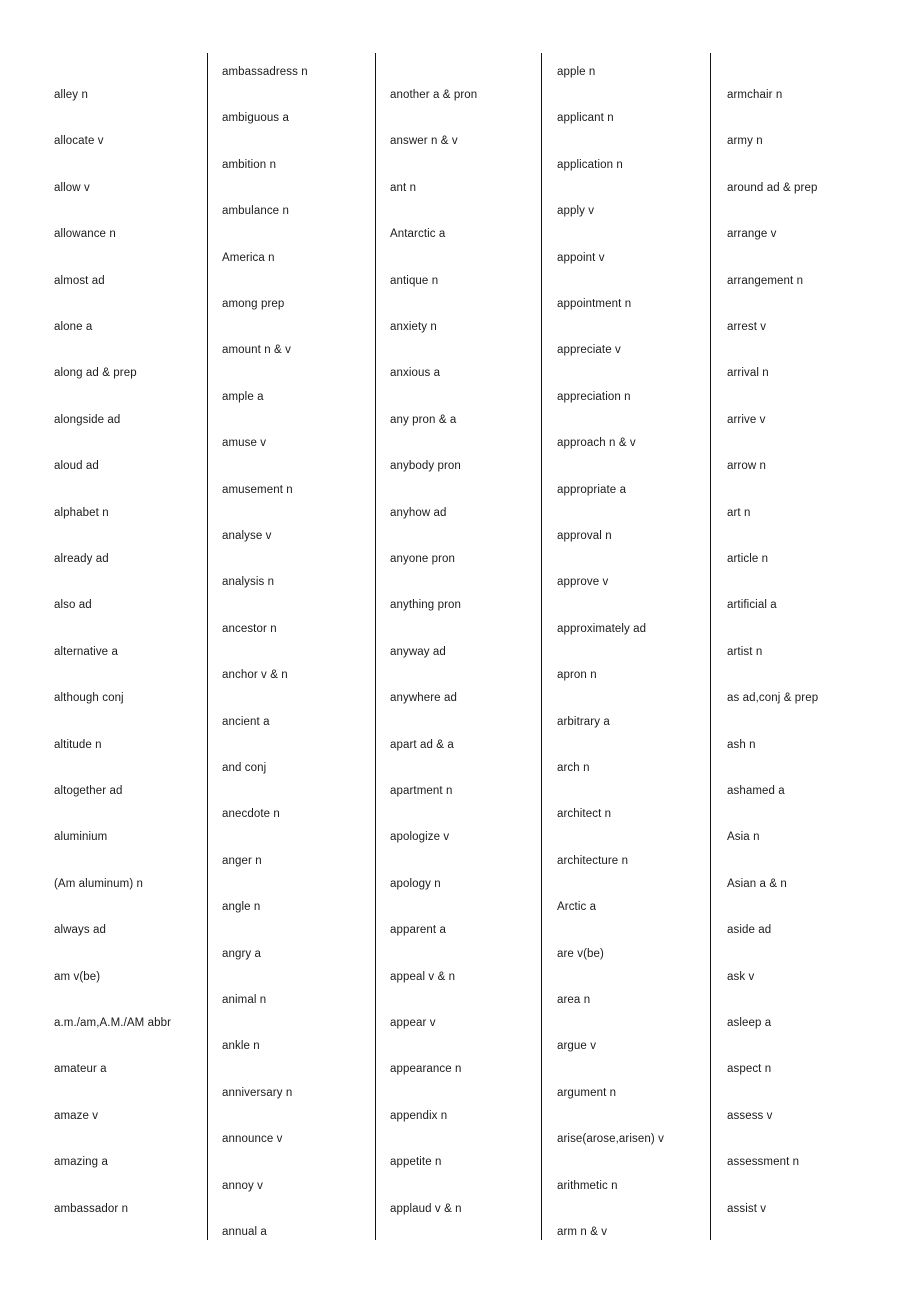 The image size is (920, 1302). I want to click on word-entry: arm n & v, so click(582, 1232).